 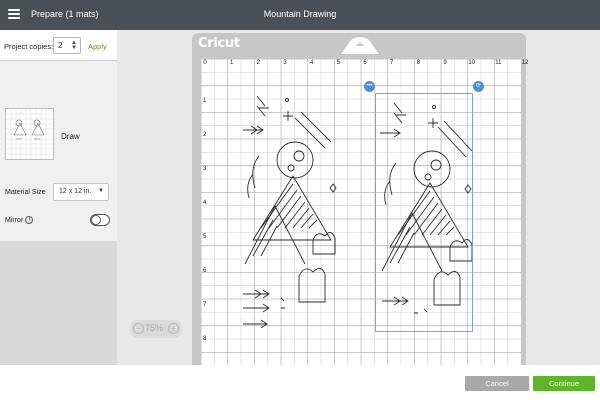 What do you see at coordinates (205, 101) in the screenshot?
I see `ruler-left-label: 1` at bounding box center [205, 101].